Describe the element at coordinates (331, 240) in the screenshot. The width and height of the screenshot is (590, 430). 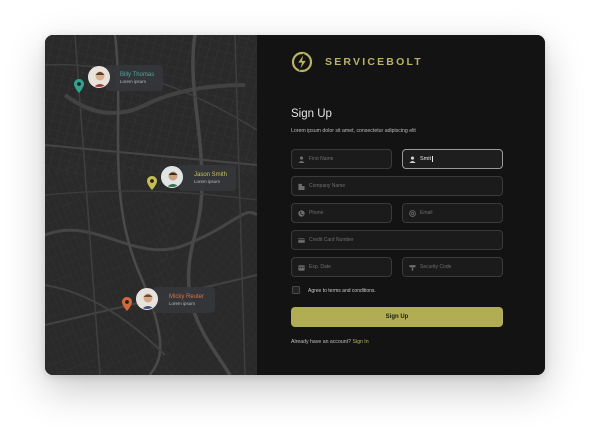
I see `credit-card-placeholder: Credit Card Number` at that location.